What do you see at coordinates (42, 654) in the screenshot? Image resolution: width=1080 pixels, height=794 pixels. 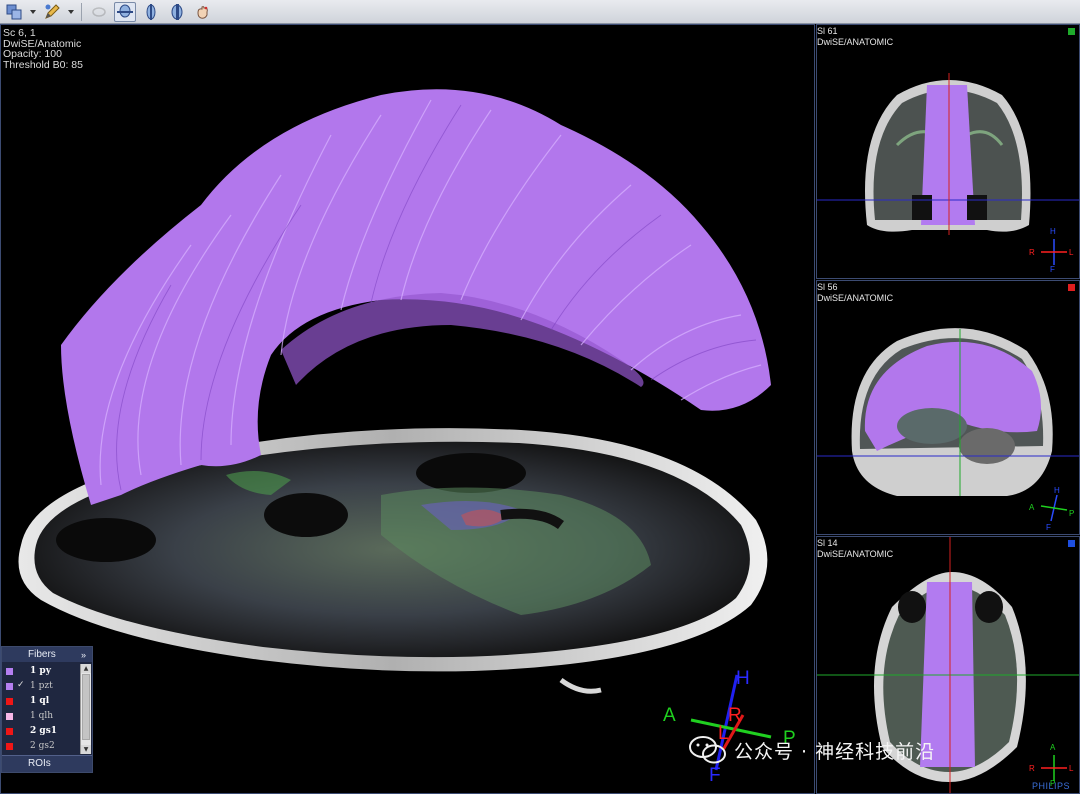 I see `fibers-panel-title: Fibers` at bounding box center [42, 654].